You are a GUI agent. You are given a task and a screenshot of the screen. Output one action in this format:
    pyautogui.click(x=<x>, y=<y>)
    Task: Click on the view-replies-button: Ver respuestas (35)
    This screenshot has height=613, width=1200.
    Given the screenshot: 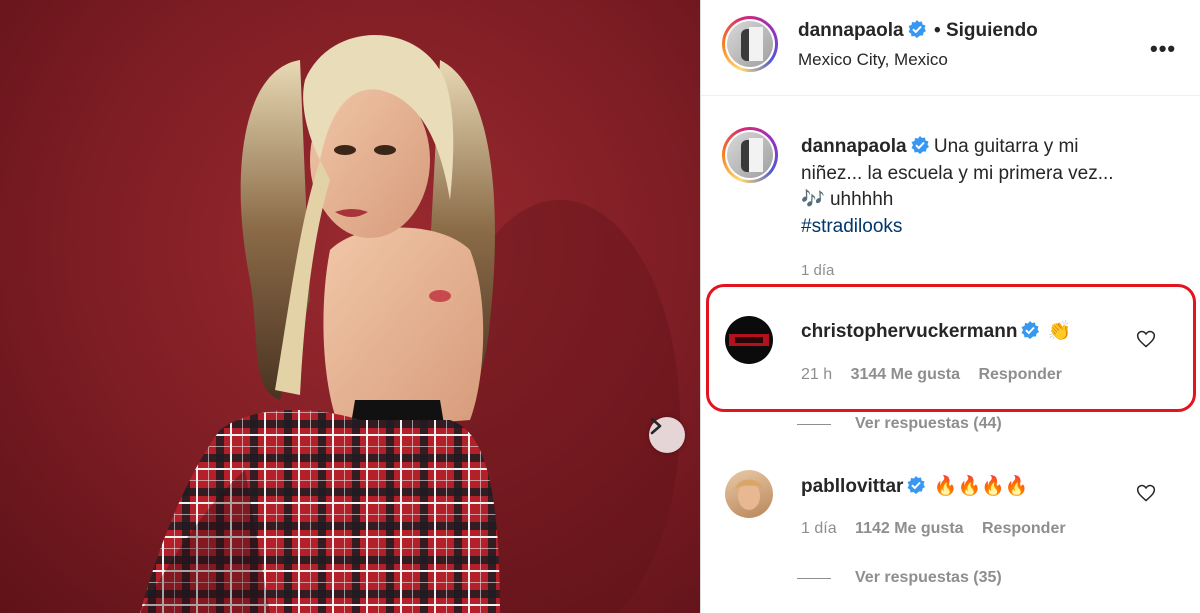 What is the action you would take?
    pyautogui.click(x=899, y=578)
    